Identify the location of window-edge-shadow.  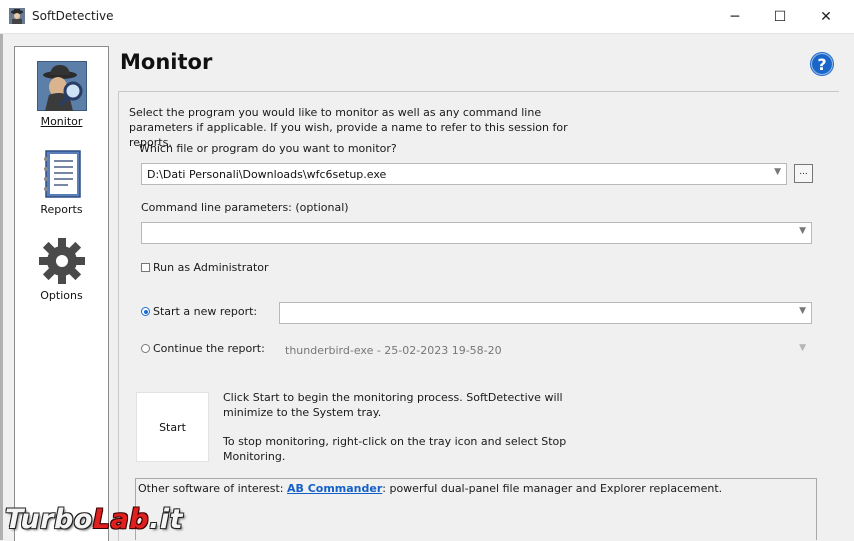
(1, 286).